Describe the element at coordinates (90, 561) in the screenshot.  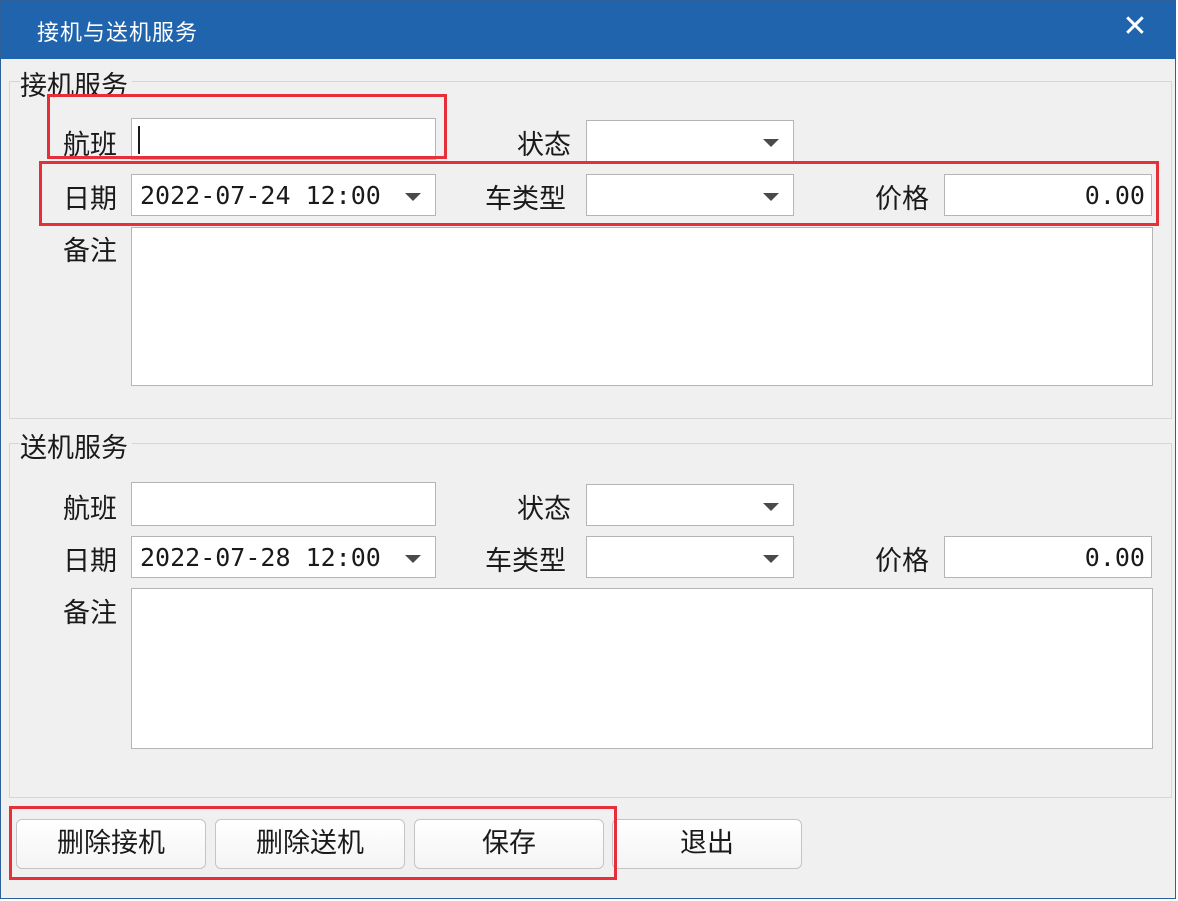
I see `dropoff-date-label: 日期` at that location.